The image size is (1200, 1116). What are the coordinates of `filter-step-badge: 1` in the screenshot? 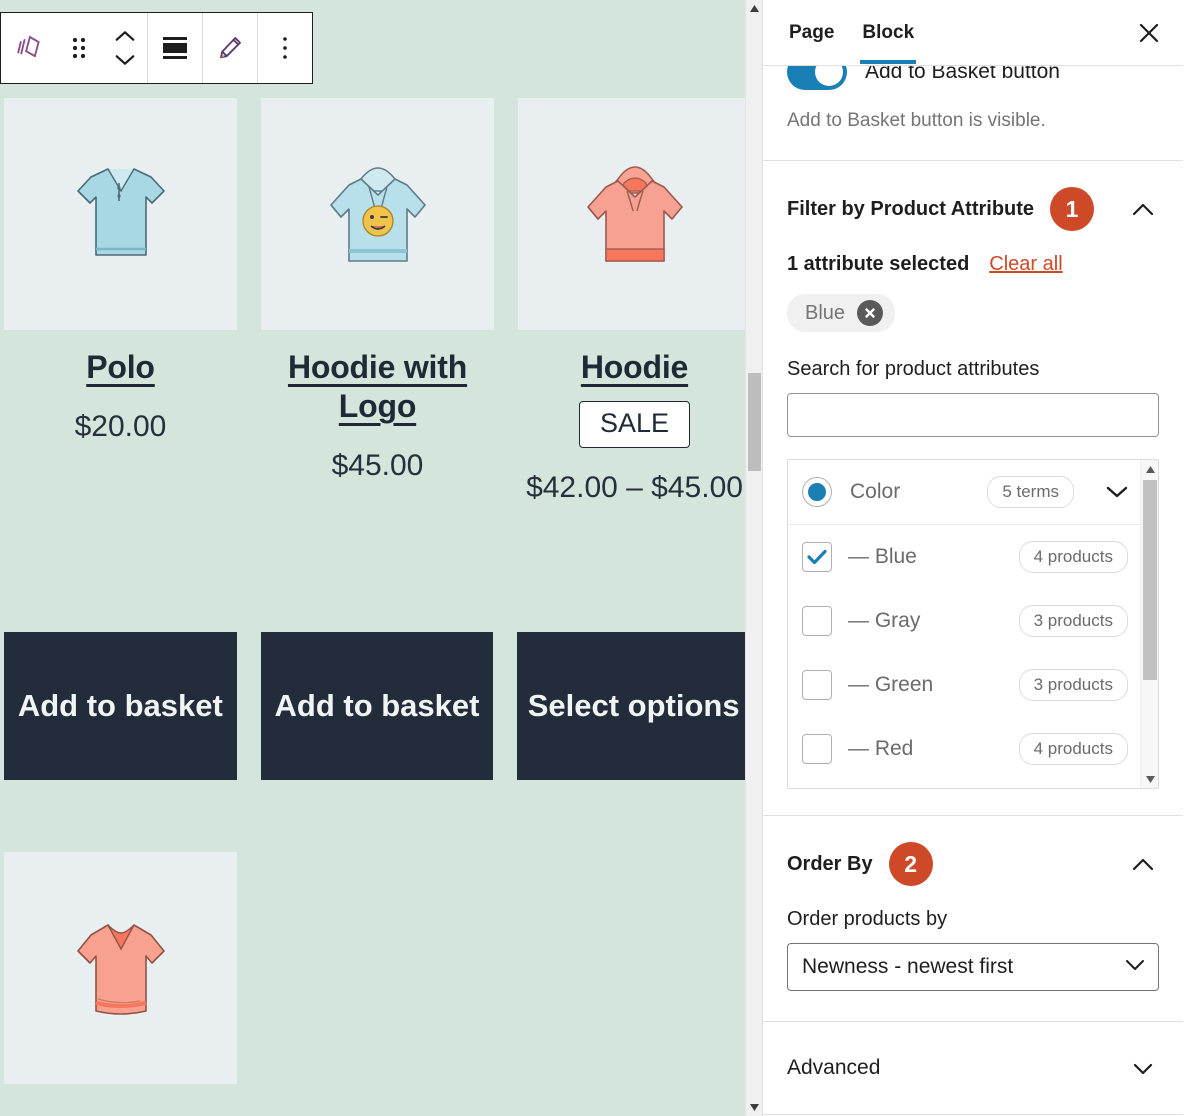 It's located at (1072, 209).